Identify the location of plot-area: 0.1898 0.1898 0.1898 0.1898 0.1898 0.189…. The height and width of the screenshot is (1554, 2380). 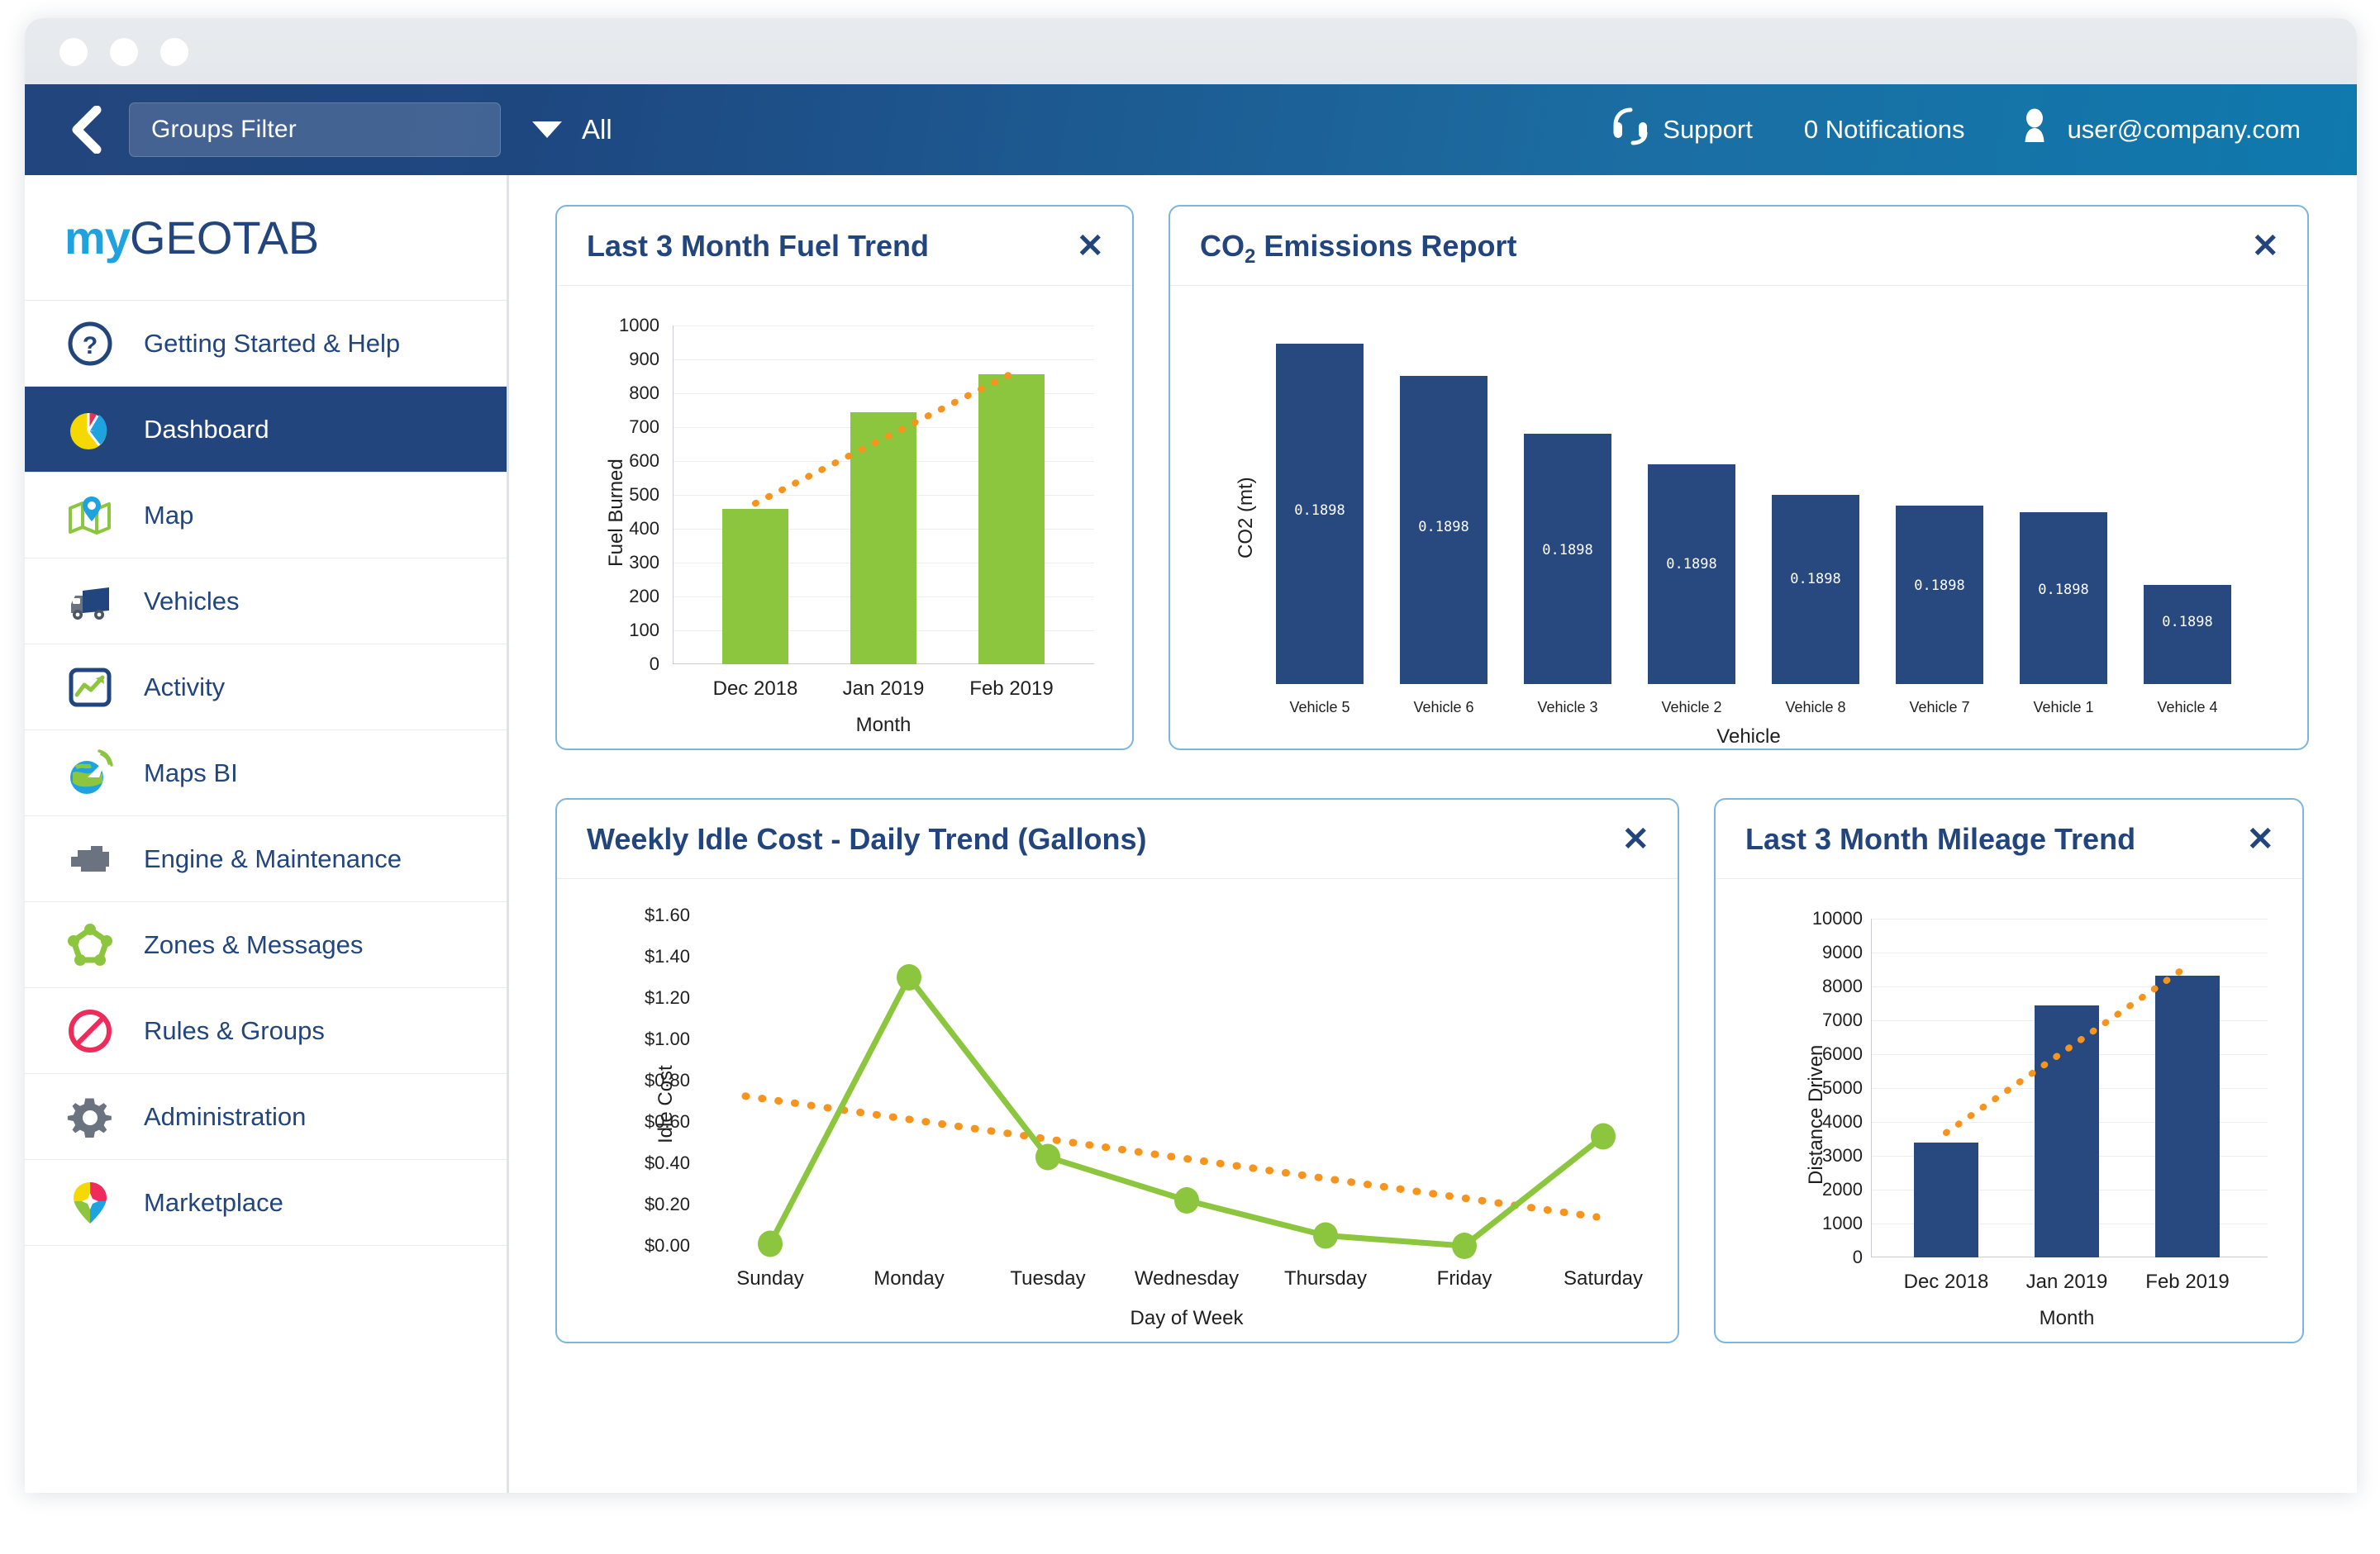
(1761, 506).